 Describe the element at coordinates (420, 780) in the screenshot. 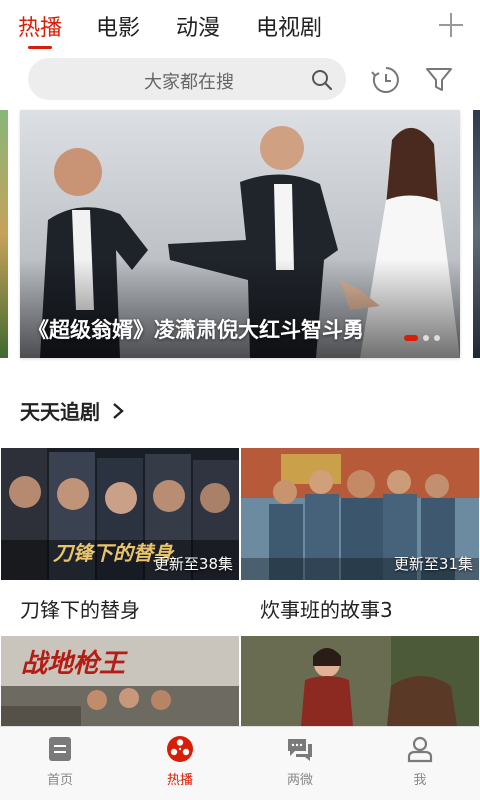

I see `nav-label: 我` at that location.